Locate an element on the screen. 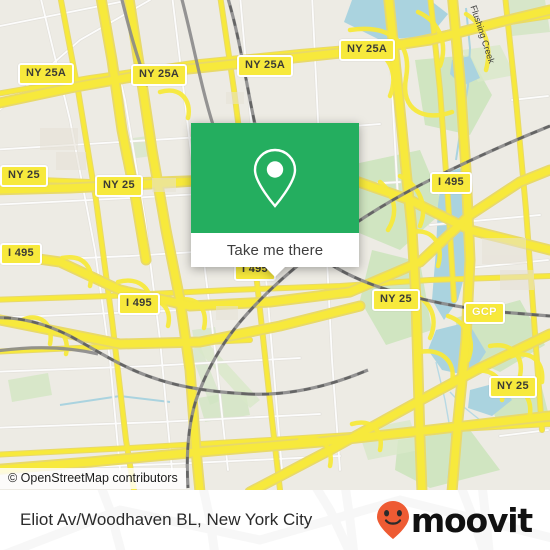 The width and height of the screenshot is (550, 550). card-pointer-tail is located at coordinates (275, 272).